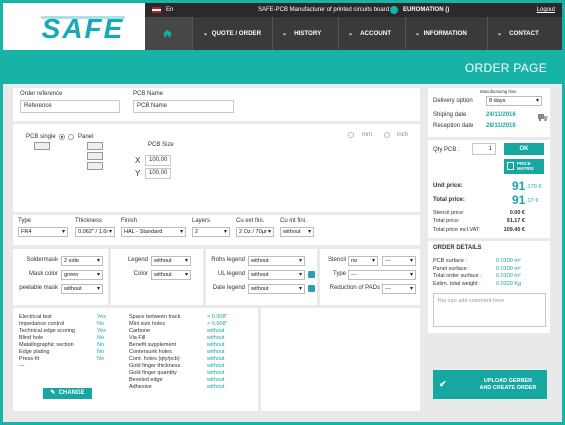 The image size is (565, 425). What do you see at coordinates (161, 145) in the screenshot?
I see `pcb-size-label: PCB Size` at bounding box center [161, 145].